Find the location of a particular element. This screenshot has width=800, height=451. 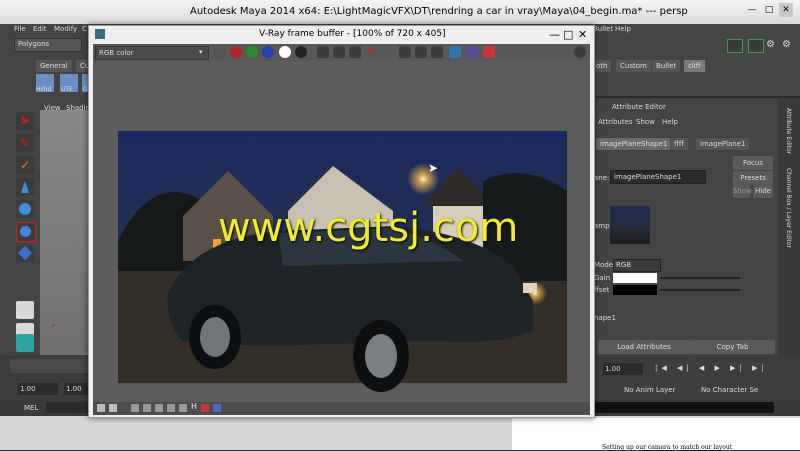

maximize-icon: □ is located at coordinates (769, 10).